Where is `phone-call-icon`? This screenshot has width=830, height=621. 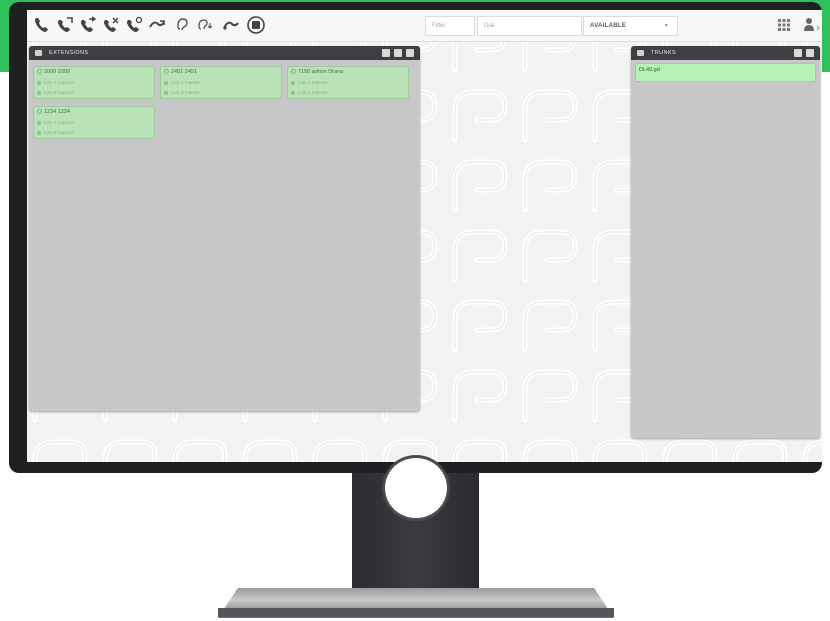 phone-call-icon is located at coordinates (42, 25).